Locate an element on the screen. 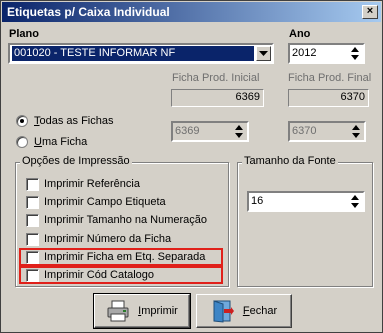  ficha-inicial-spinner is located at coordinates (239, 131).